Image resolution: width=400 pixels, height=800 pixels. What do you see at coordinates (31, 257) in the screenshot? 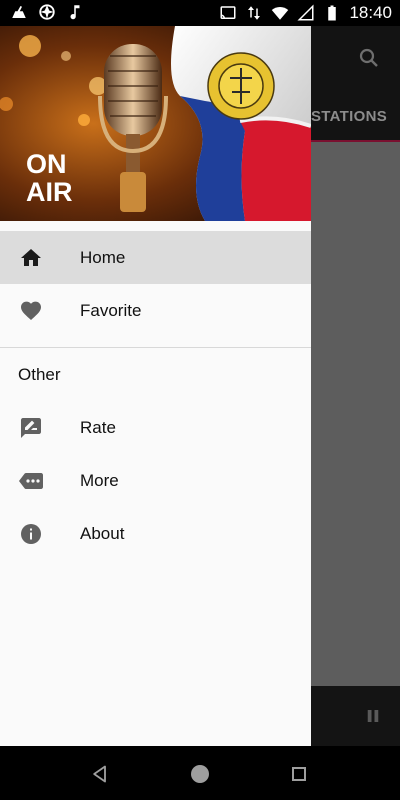
I see `home-icon` at bounding box center [31, 257].